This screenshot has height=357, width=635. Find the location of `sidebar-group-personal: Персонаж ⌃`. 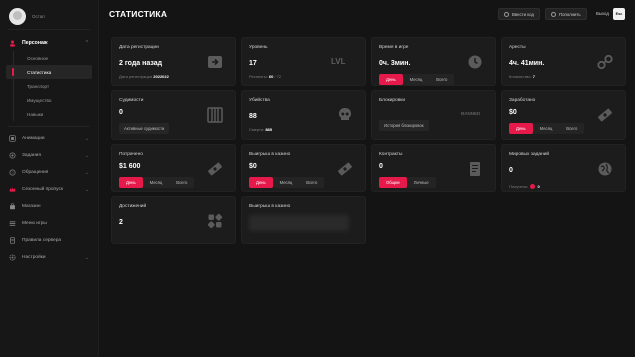

sidebar-group-personal: Персонаж ⌃ is located at coordinates (49, 43).